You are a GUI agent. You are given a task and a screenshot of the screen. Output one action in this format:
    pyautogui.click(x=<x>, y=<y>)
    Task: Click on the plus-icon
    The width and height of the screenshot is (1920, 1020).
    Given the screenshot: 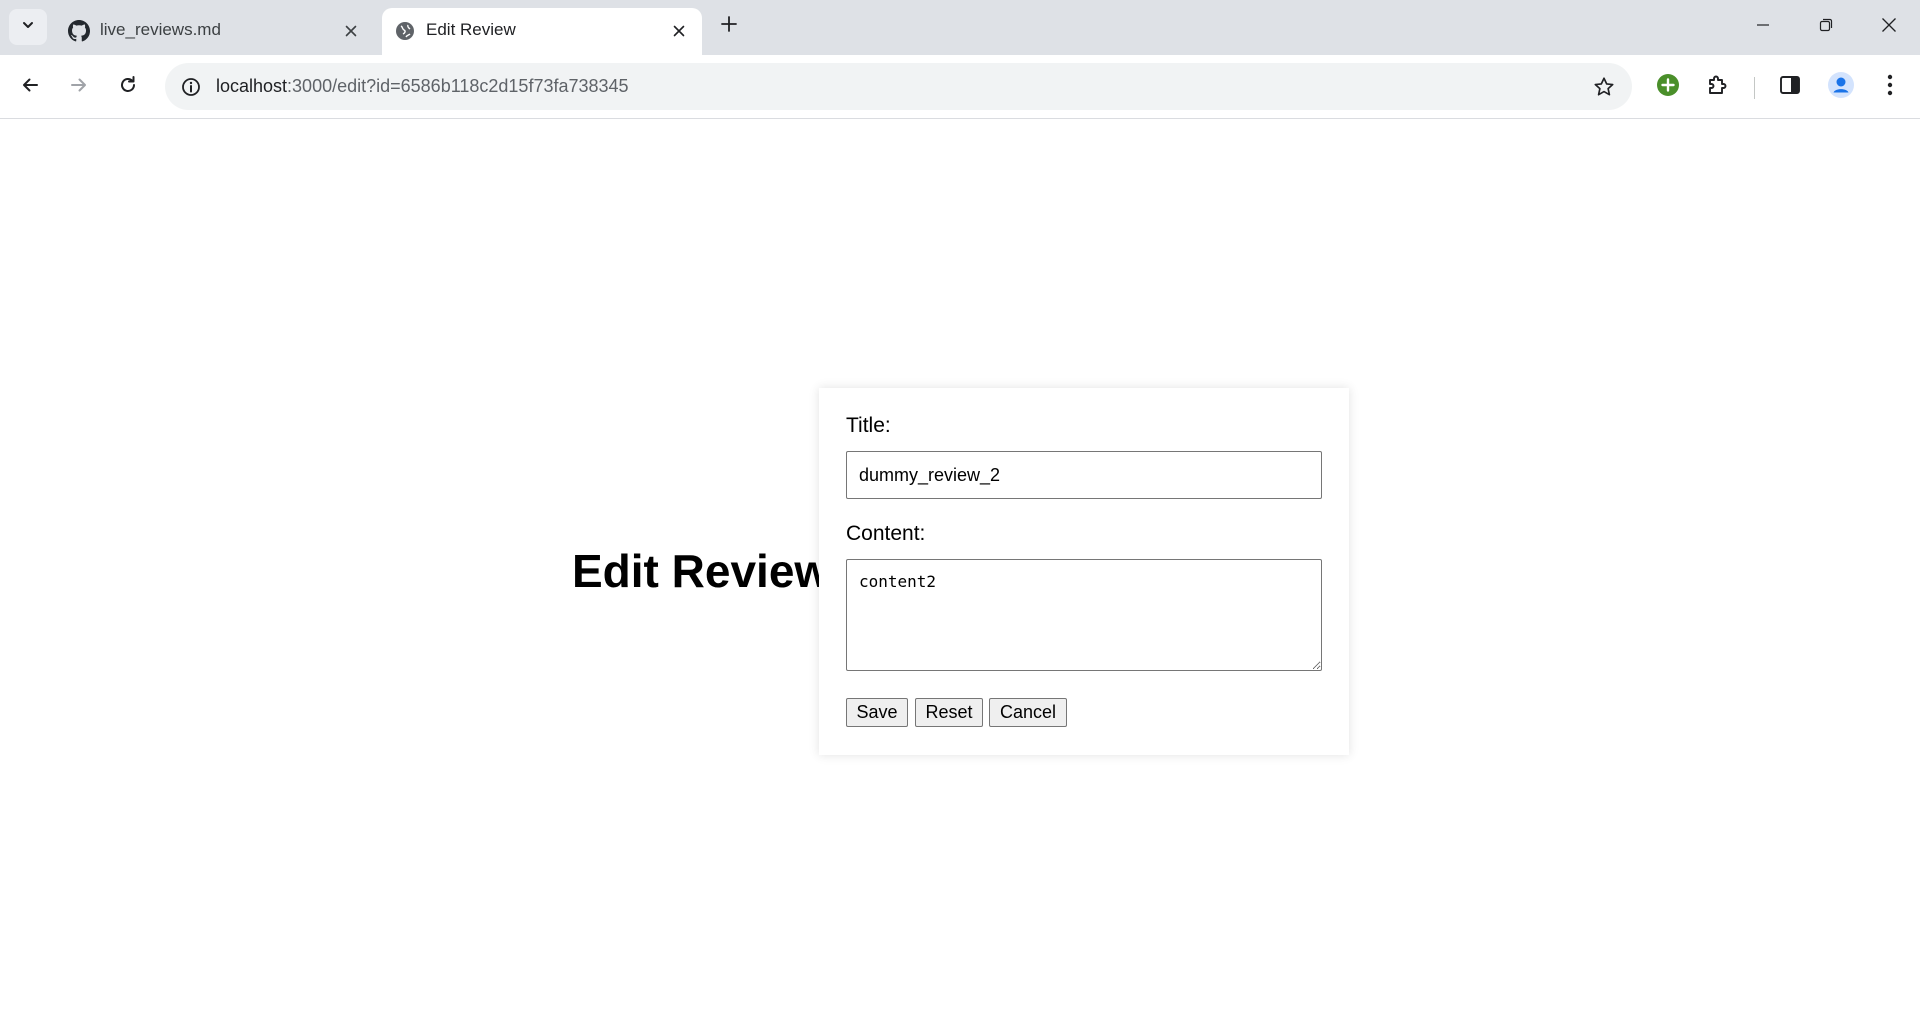 What is the action you would take?
    pyautogui.click(x=729, y=26)
    